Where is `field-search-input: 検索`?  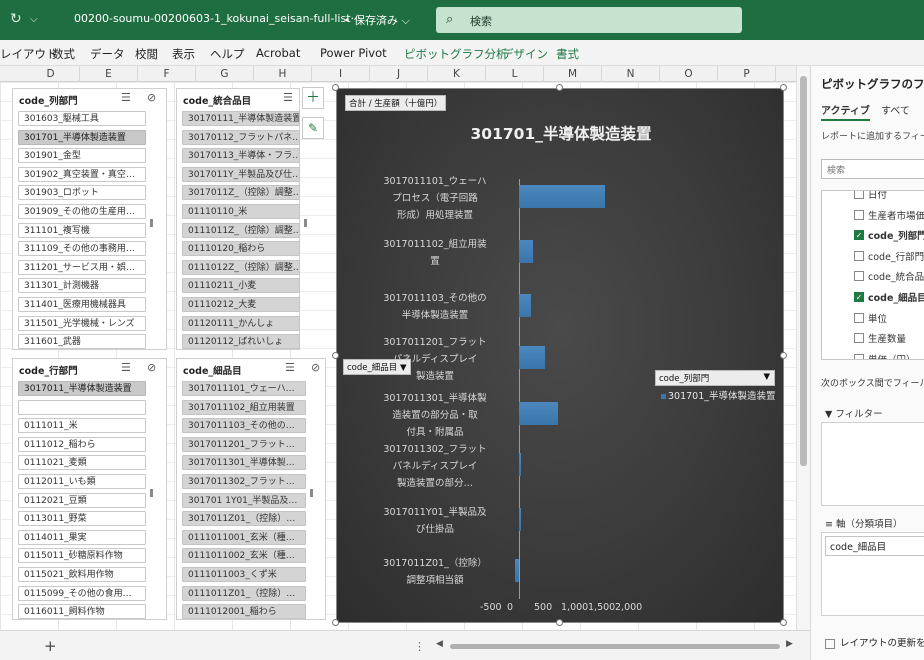 field-search-input: 検索 is located at coordinates (872, 169).